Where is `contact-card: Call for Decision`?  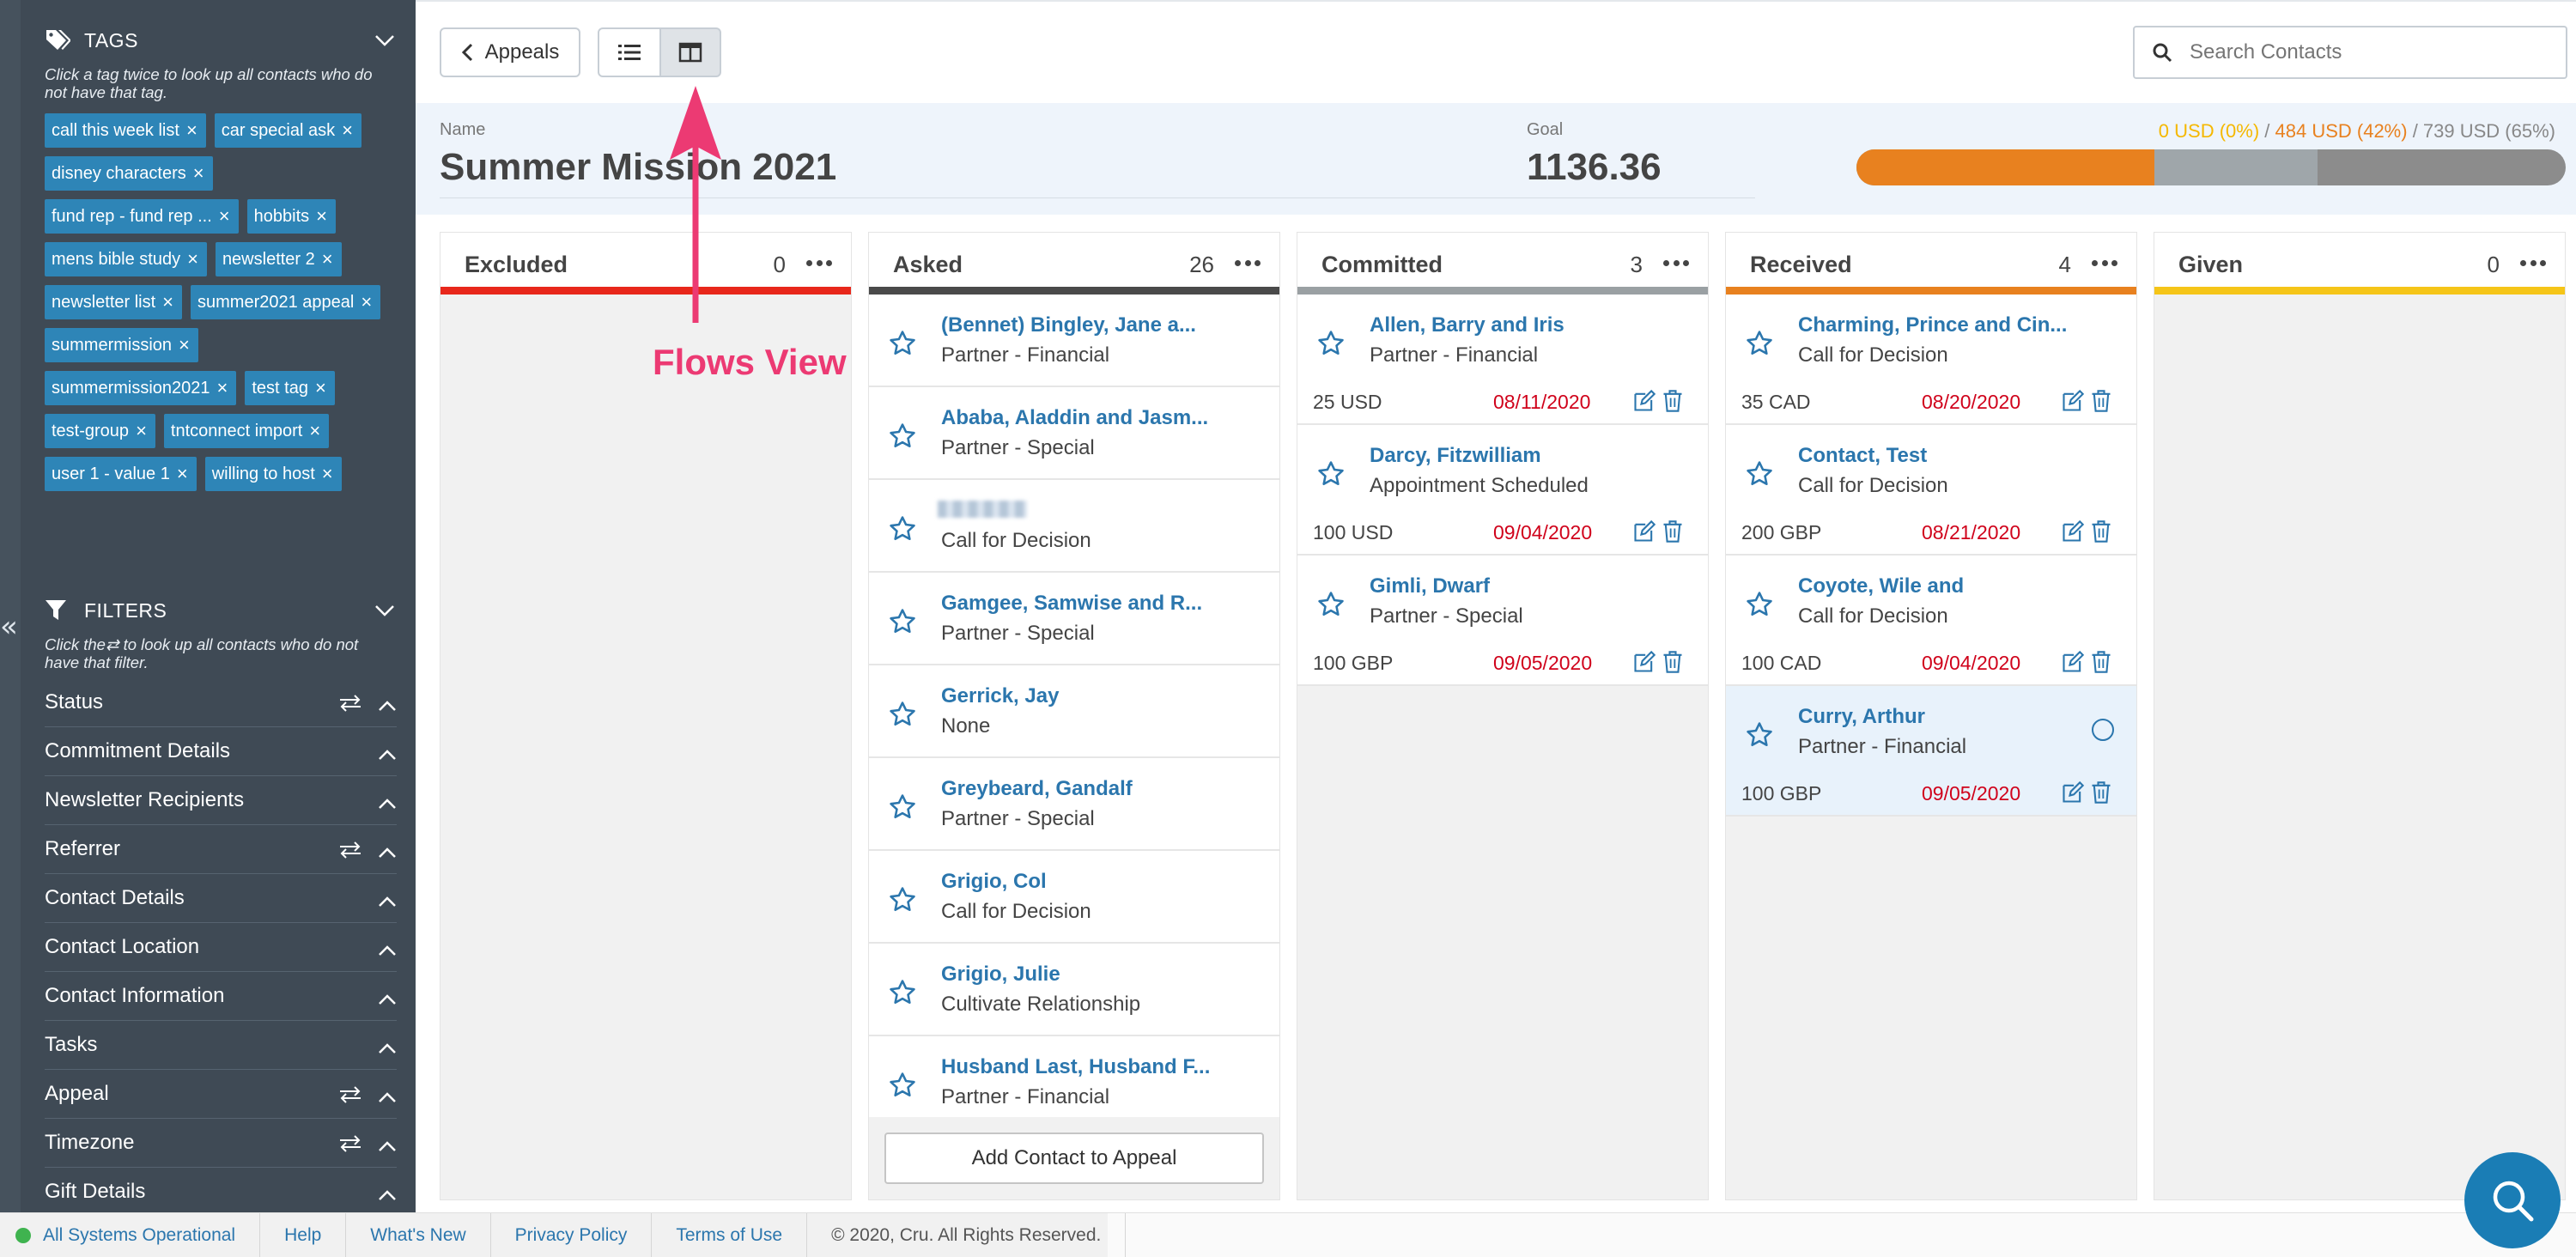 contact-card: Call for Decision is located at coordinates (1074, 526).